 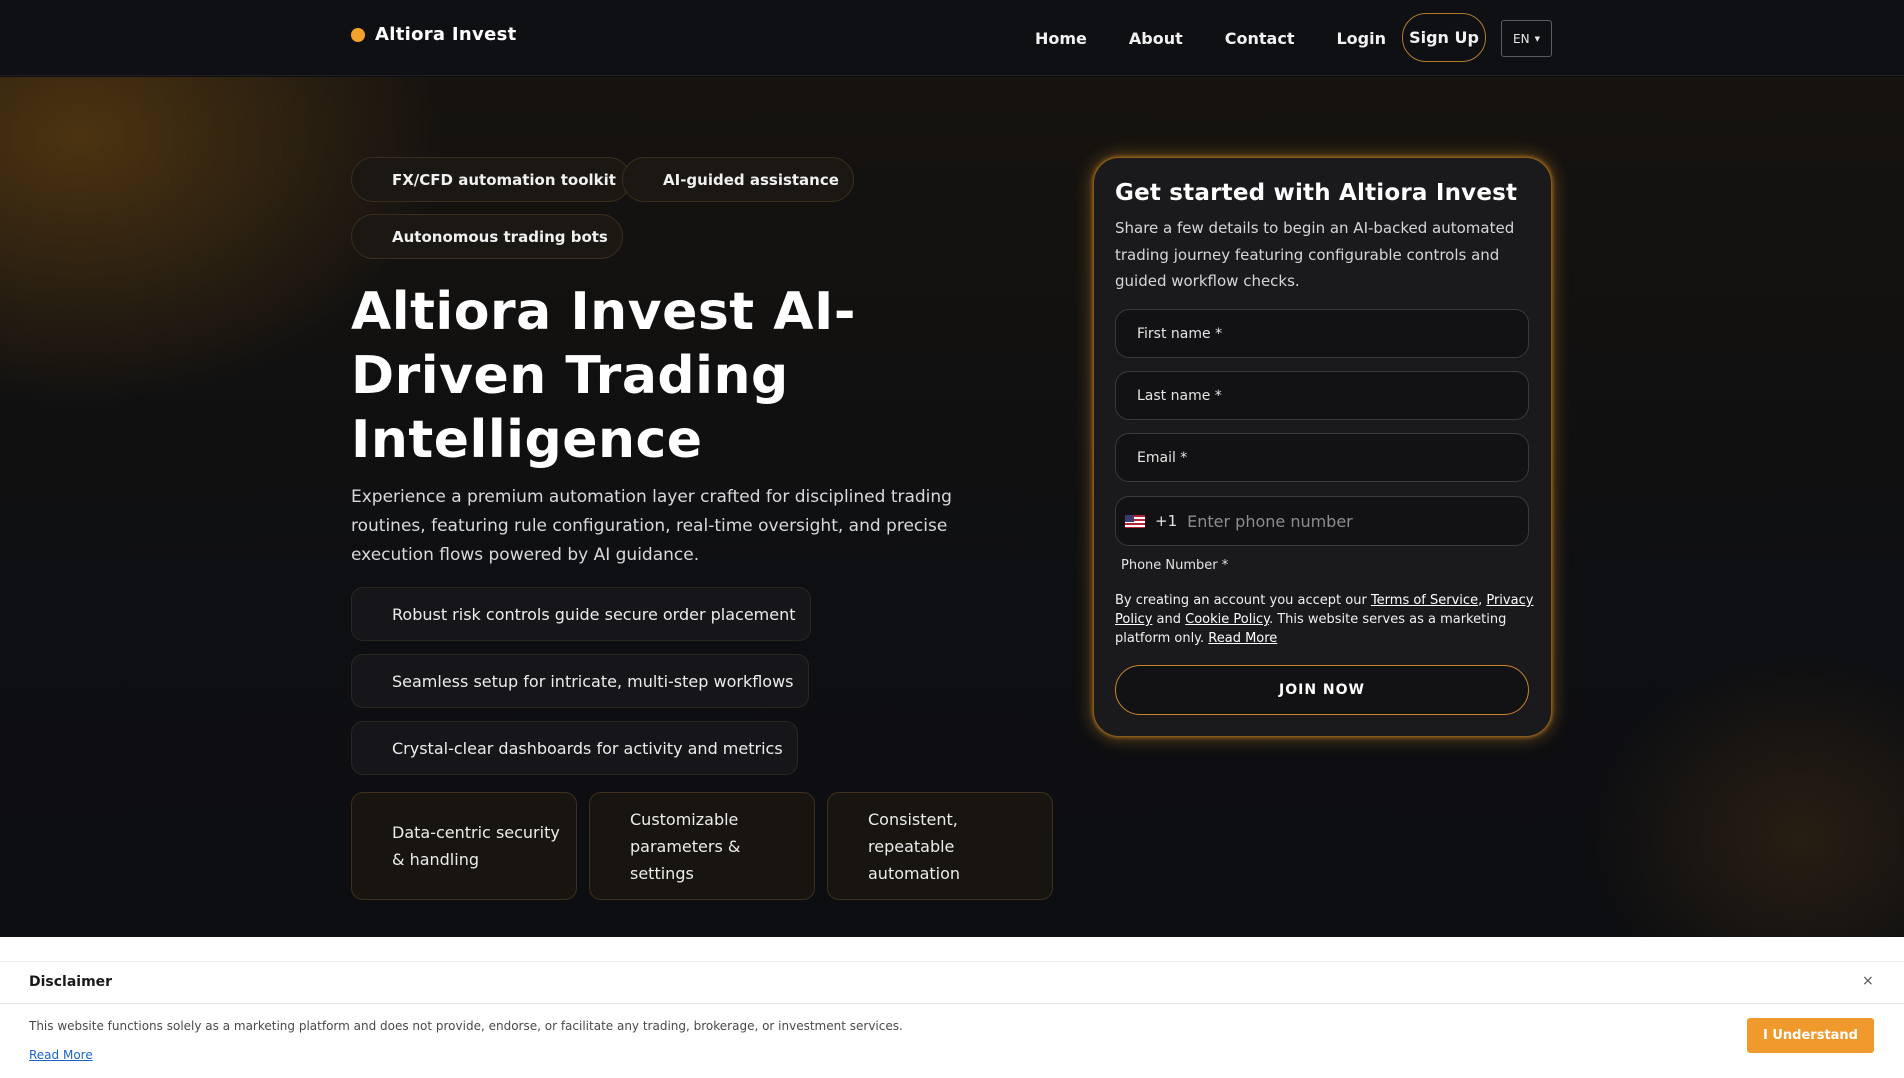 What do you see at coordinates (1156, 38) in the screenshot?
I see `nav-link-about: About` at bounding box center [1156, 38].